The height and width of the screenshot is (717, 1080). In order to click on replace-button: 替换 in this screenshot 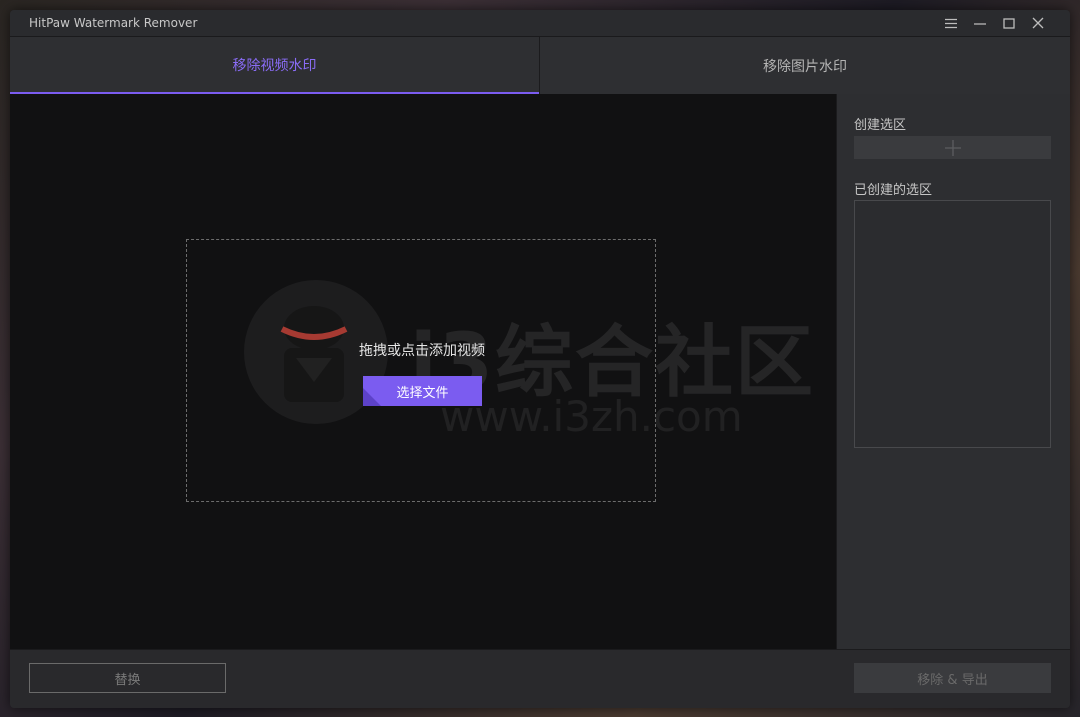, I will do `click(127, 678)`.